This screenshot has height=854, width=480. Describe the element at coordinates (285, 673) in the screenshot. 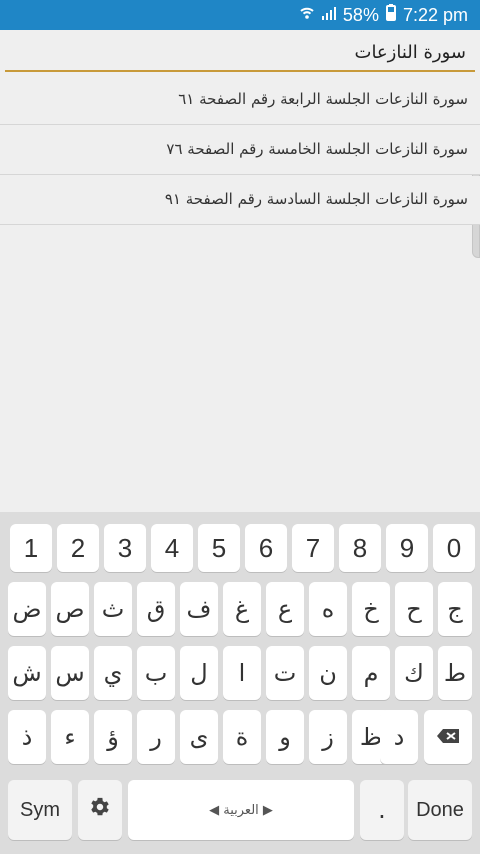

I see `key-letter: ت` at that location.